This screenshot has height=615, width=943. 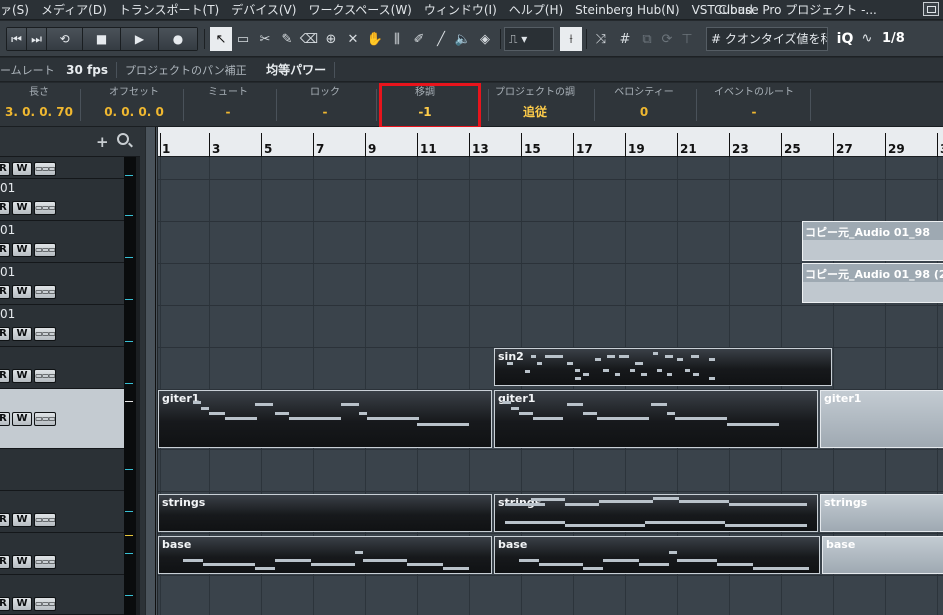 I want to click on menu-help: ヘルプ(H), so click(x=536, y=10).